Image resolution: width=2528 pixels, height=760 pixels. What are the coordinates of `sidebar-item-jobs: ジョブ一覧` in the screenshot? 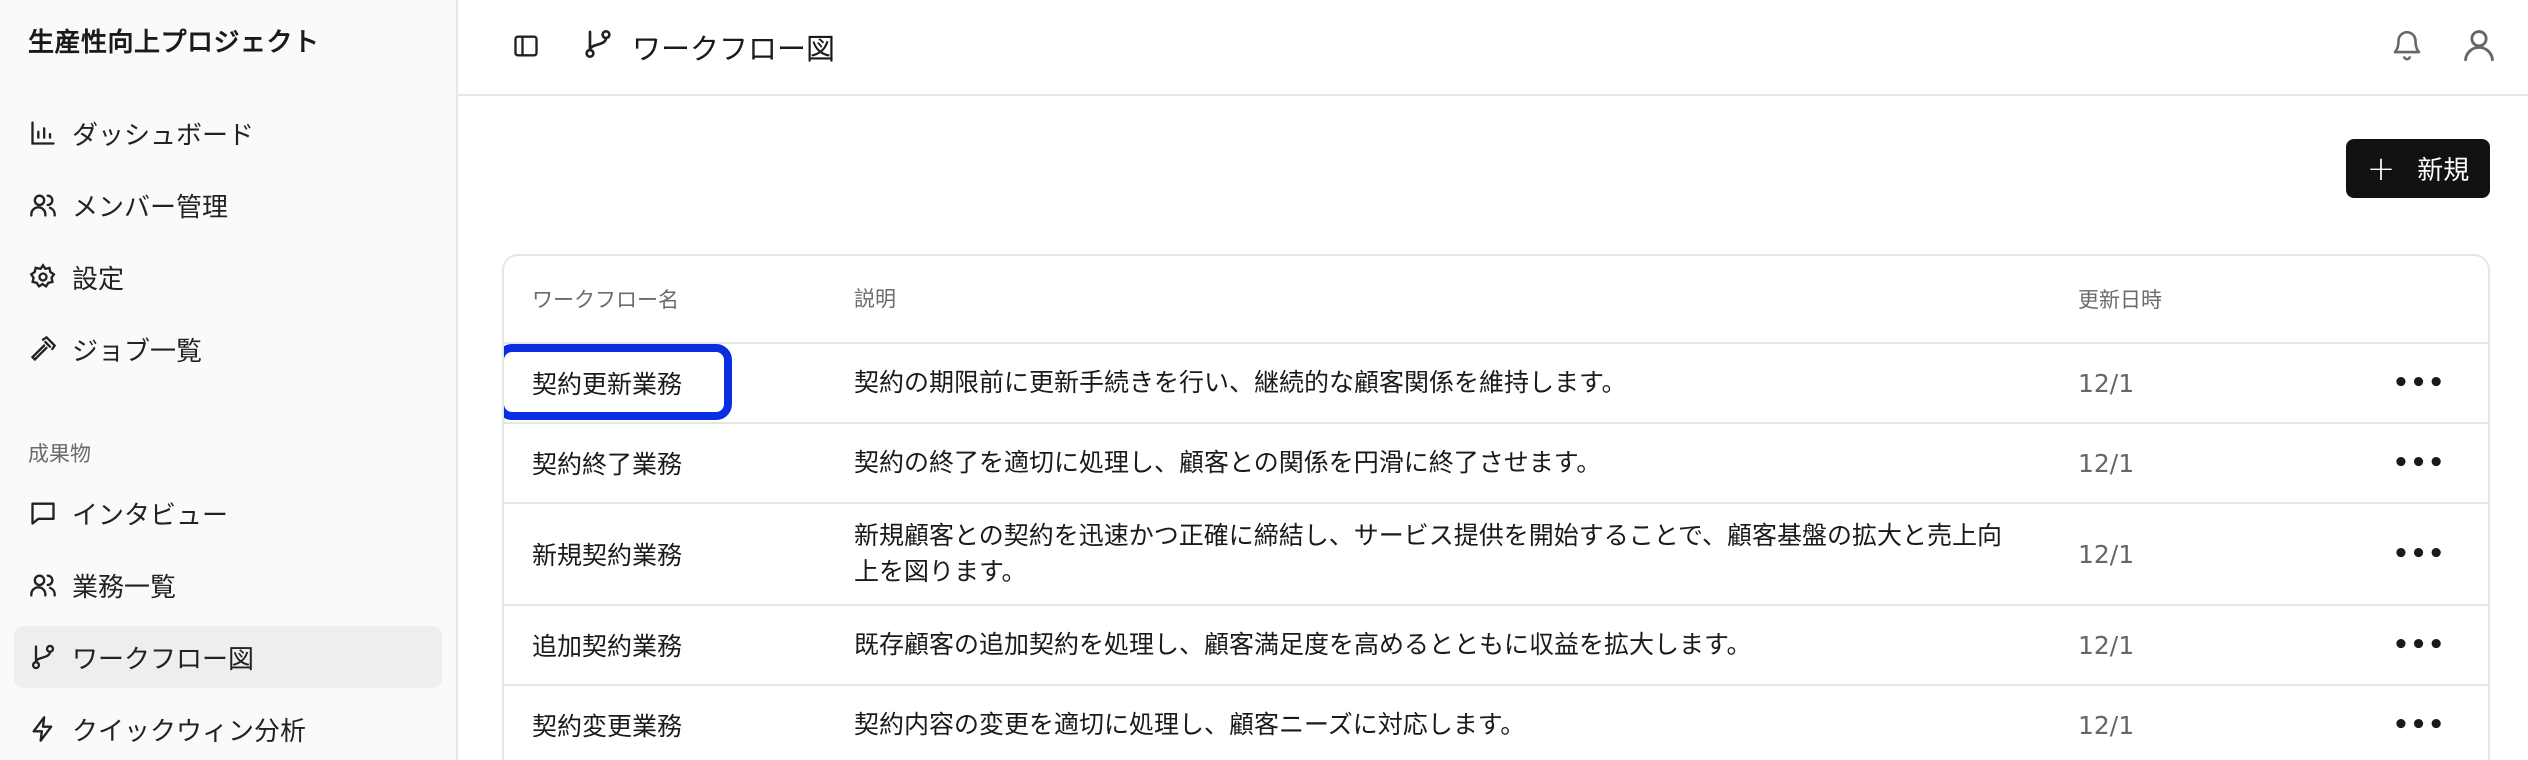 It's located at (228, 349).